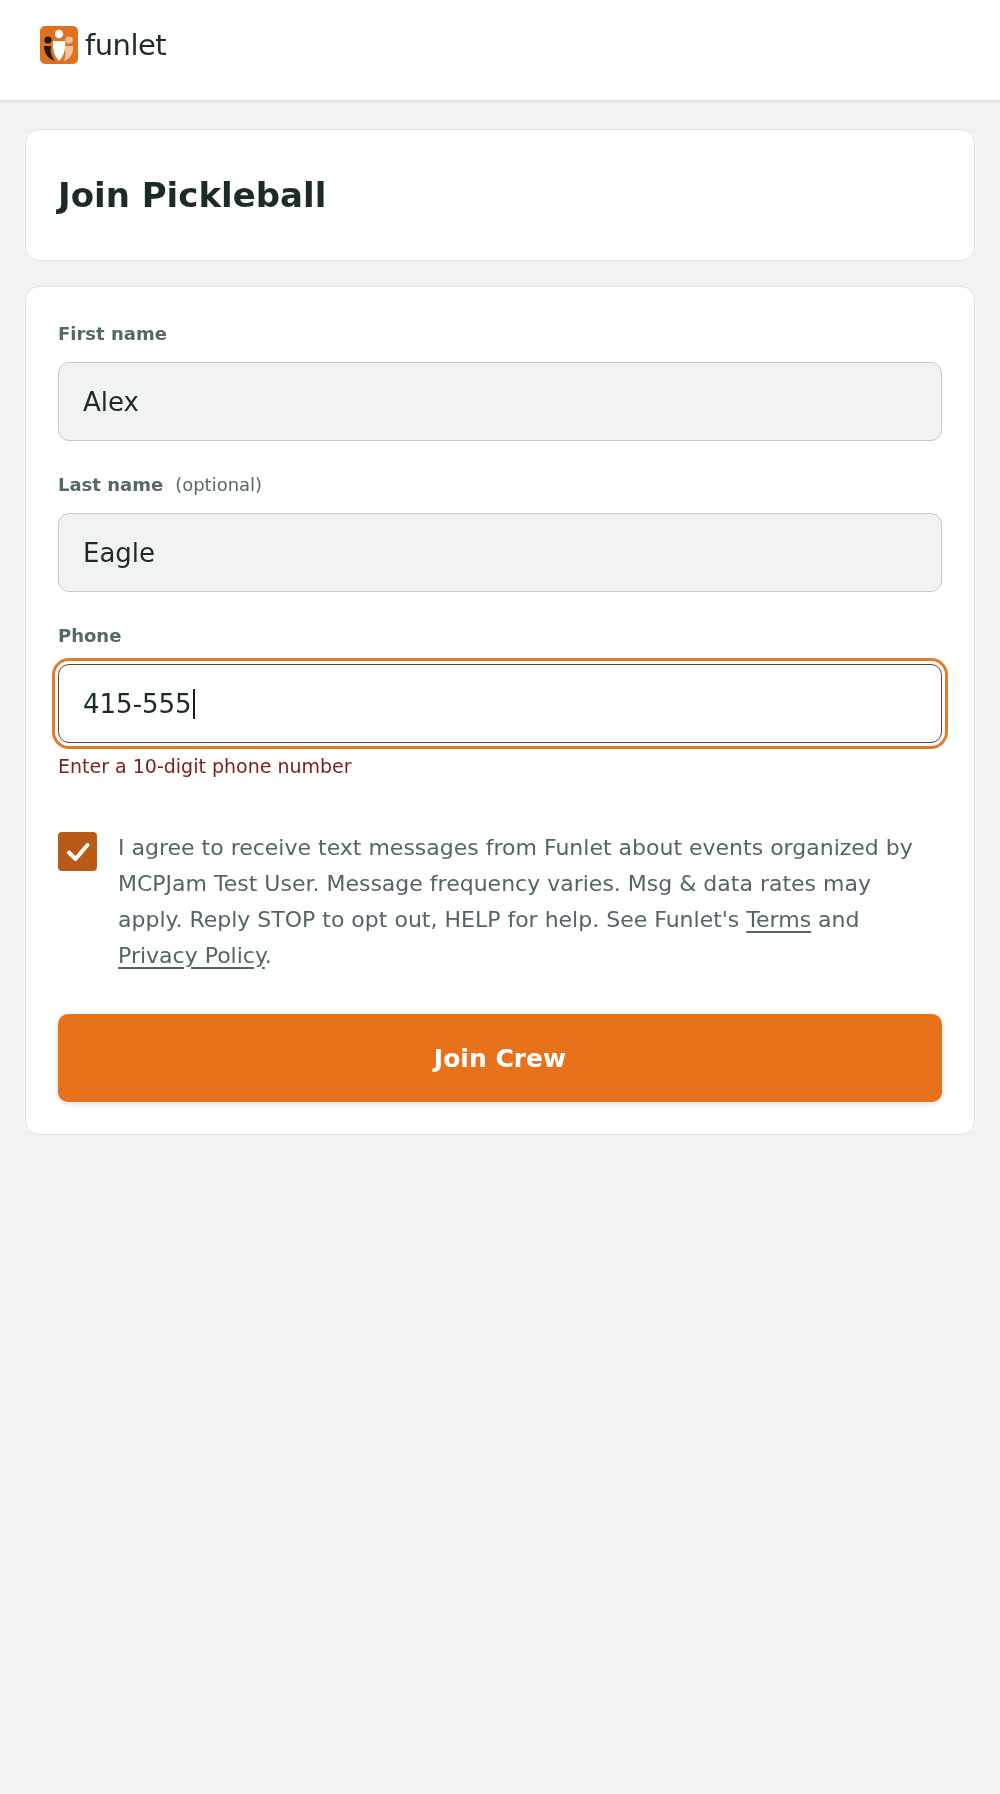  What do you see at coordinates (77, 851) in the screenshot?
I see `checkbox` at bounding box center [77, 851].